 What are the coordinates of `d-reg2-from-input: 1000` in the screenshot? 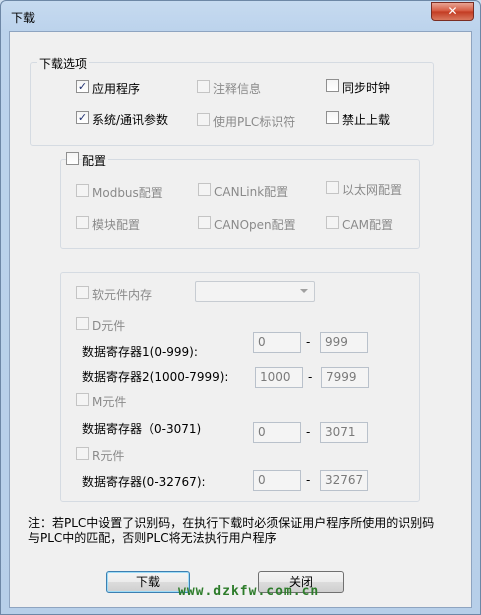 It's located at (279, 377).